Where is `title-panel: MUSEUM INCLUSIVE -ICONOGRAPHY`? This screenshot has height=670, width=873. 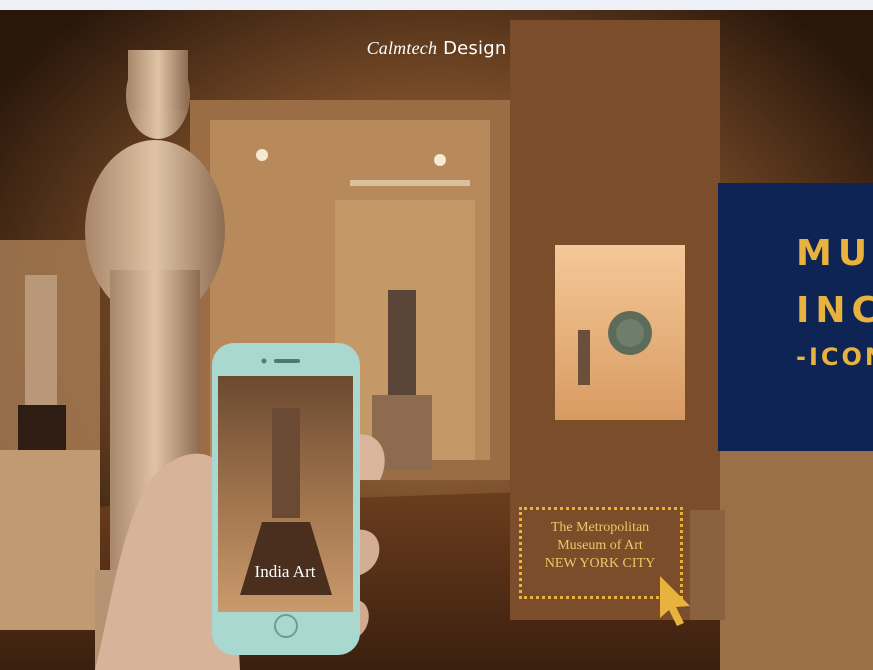
title-panel: MUSEUM INCLUSIVE -ICONOGRAPHY is located at coordinates (795, 317).